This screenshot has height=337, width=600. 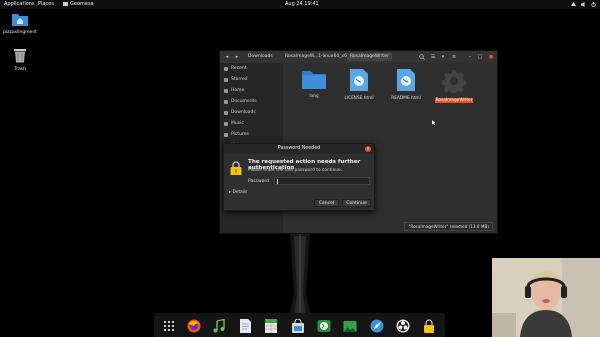 I want to click on minimize-icon: –, so click(x=470, y=57).